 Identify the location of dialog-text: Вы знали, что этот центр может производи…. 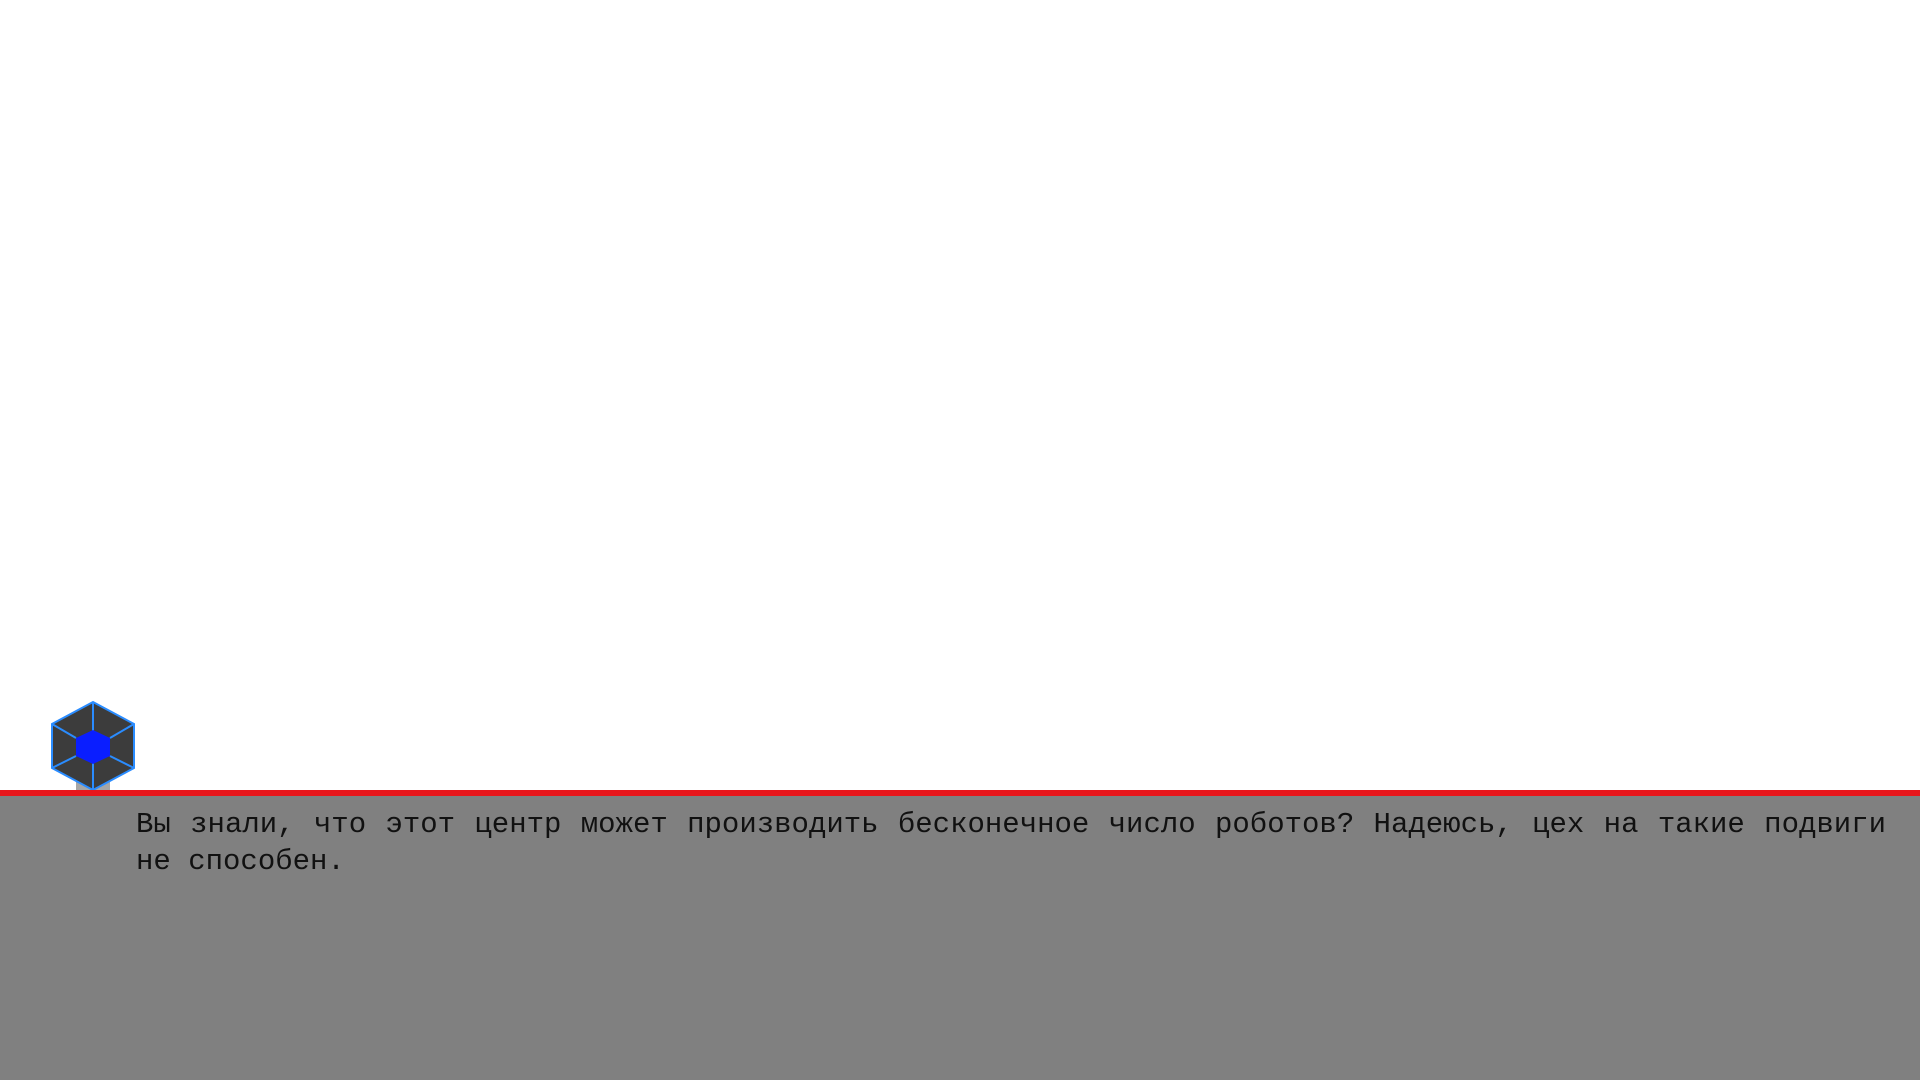
(1011, 843).